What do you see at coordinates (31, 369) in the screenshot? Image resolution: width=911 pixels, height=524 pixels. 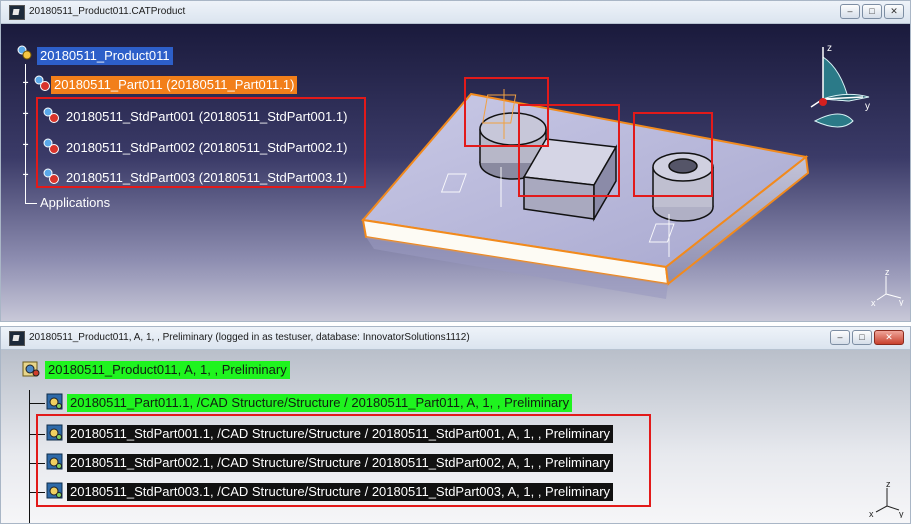 I see `assembly-icon` at bounding box center [31, 369].